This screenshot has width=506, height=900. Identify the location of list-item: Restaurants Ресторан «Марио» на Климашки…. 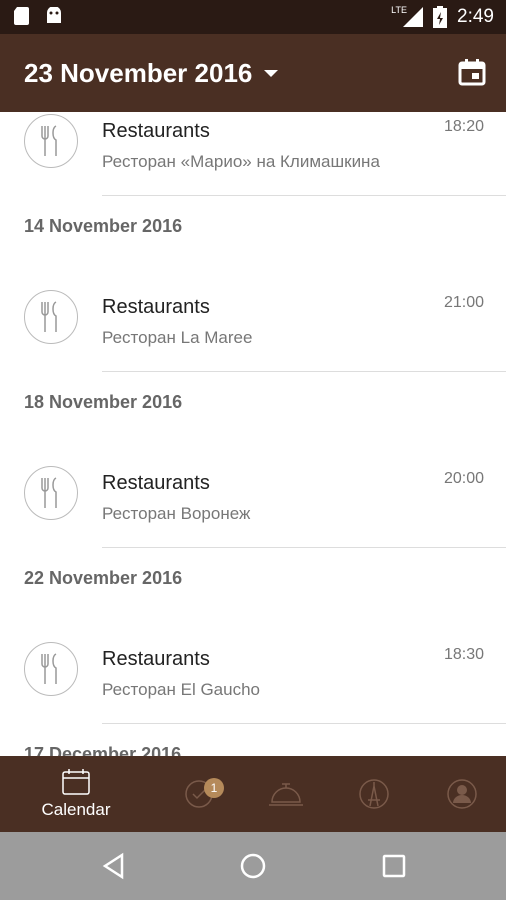
(253, 154).